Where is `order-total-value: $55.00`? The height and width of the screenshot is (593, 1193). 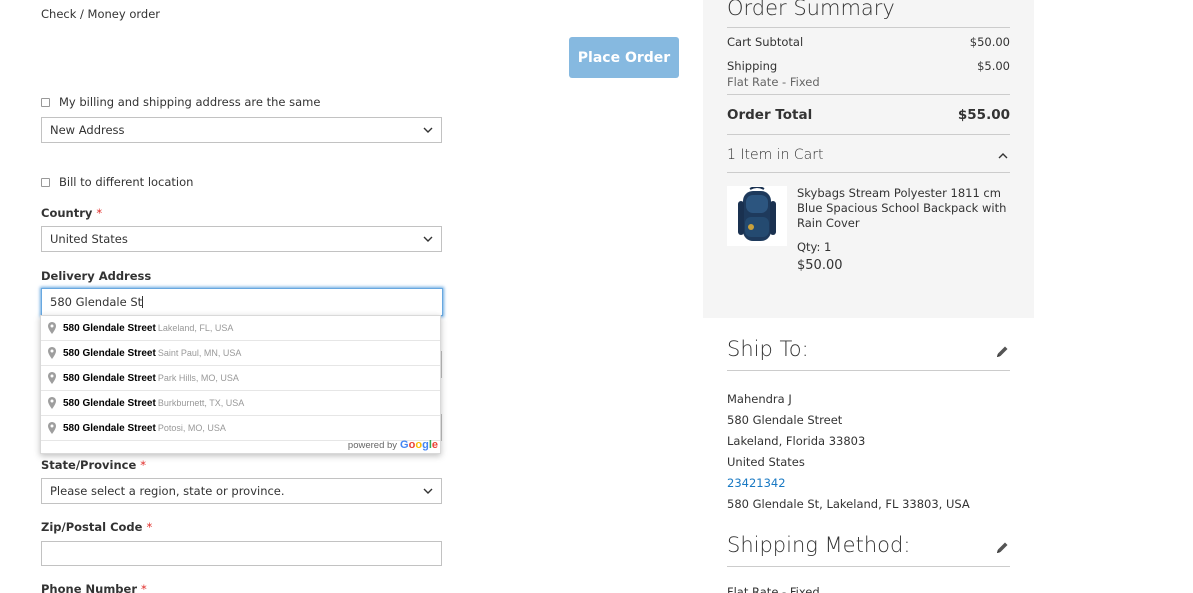
order-total-value: $55.00 is located at coordinates (983, 115).